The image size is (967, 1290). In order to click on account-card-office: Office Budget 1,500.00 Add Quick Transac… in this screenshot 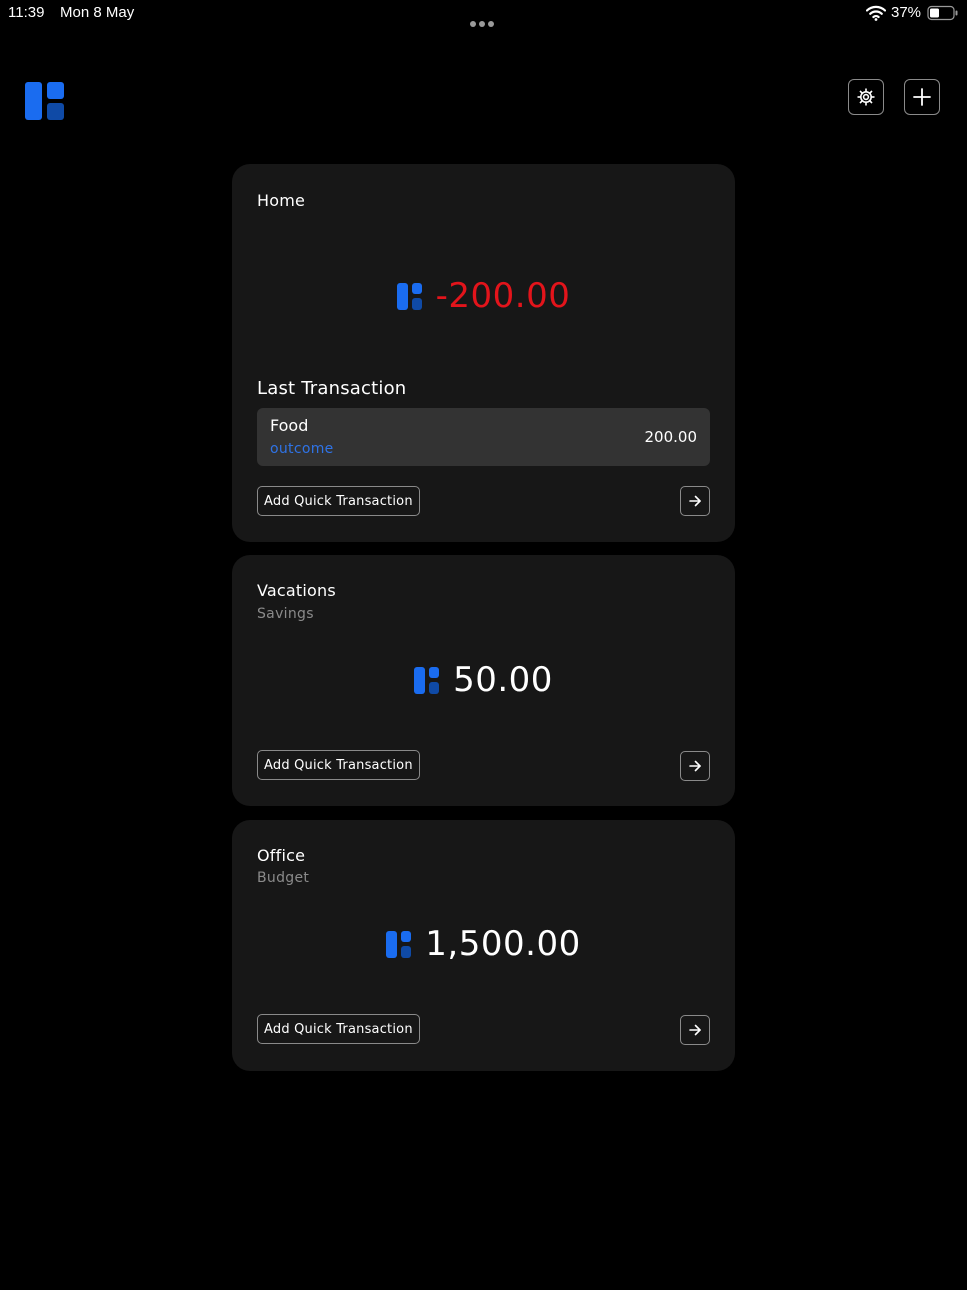, I will do `click(483, 945)`.